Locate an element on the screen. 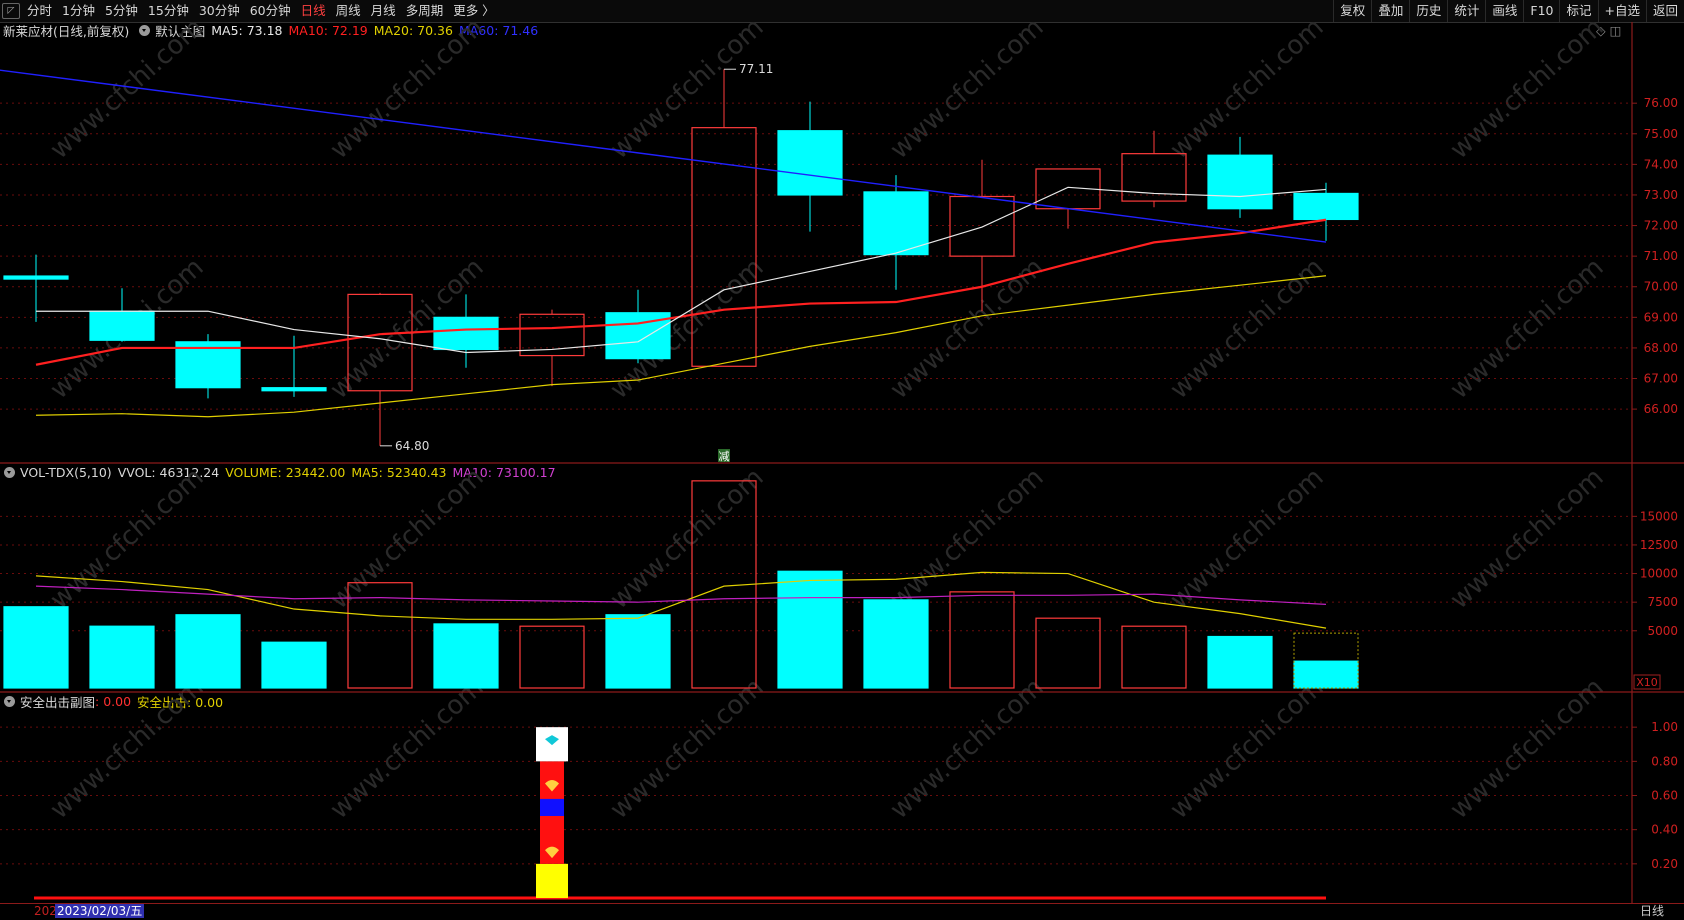 This screenshot has height=920, width=1684. price-tick-label-0: 76.00 is located at coordinates (1661, 103).